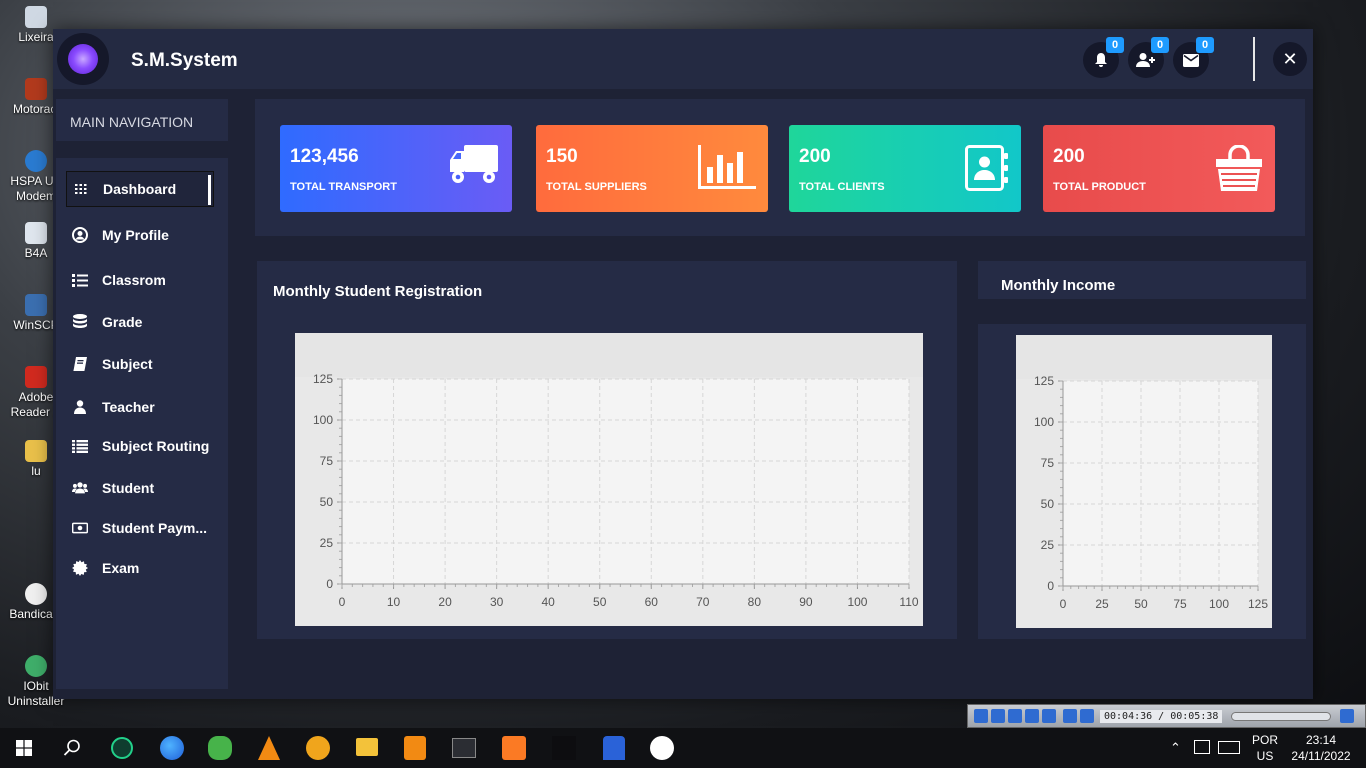 The image size is (1366, 768). Describe the element at coordinates (1254, 59) in the screenshot. I see `topbar-divider` at that location.